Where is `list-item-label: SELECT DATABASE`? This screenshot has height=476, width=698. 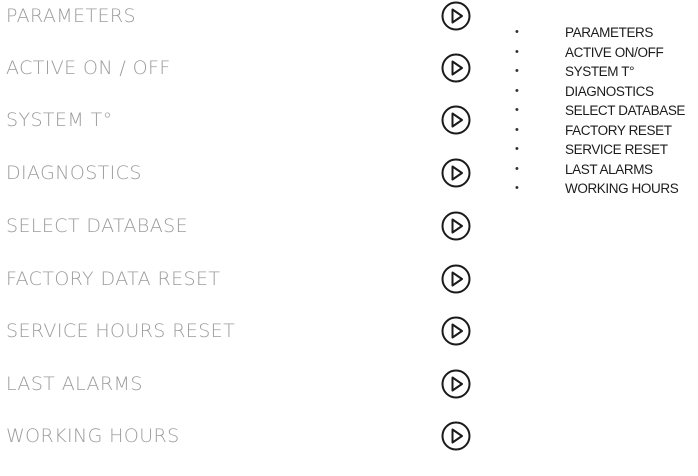 list-item-label: SELECT DATABASE is located at coordinates (625, 110).